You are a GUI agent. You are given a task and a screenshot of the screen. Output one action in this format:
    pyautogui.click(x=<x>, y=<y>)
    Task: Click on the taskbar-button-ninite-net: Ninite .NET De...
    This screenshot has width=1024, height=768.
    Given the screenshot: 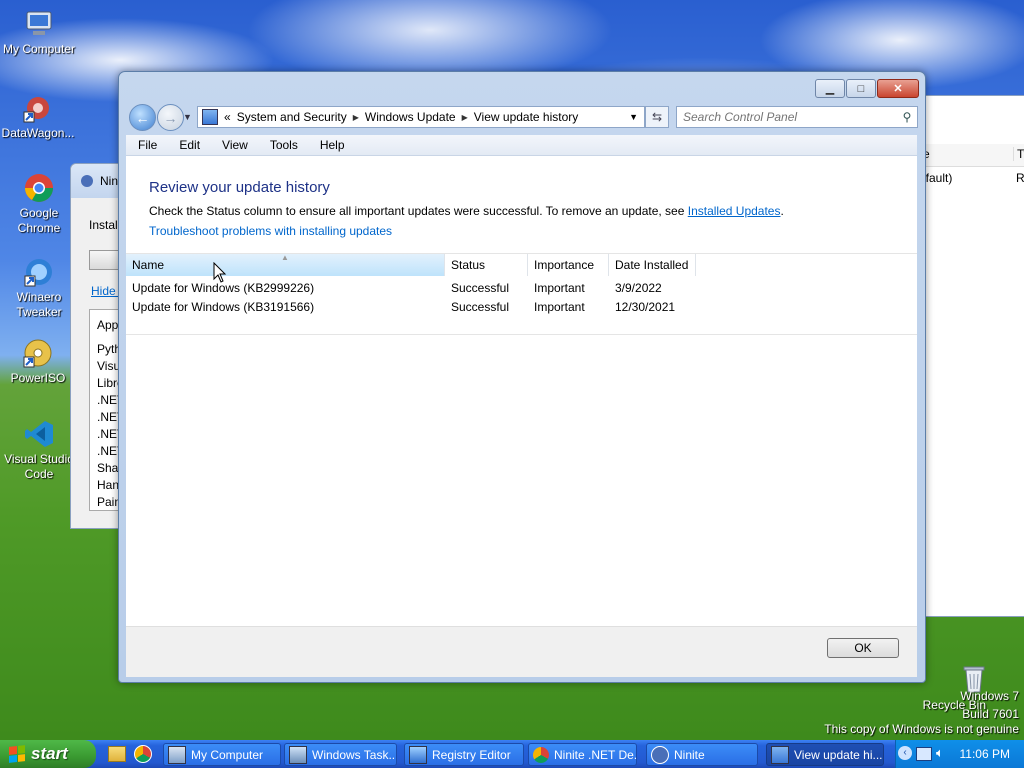 What is the action you would take?
    pyautogui.click(x=582, y=754)
    